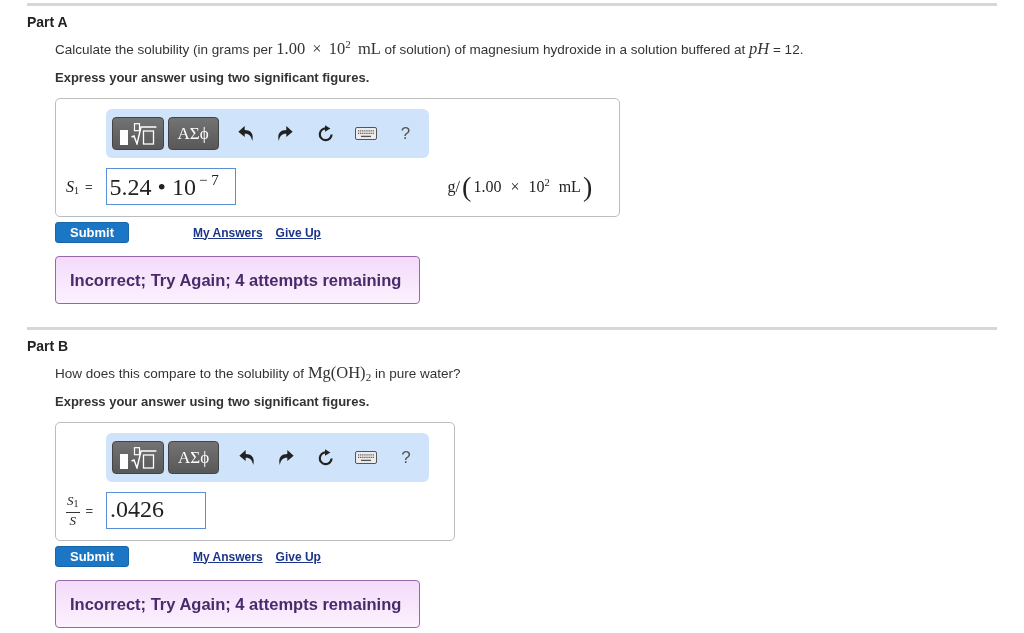  I want to click on fraction-label: S$_{1}$ S, so click(73, 510).